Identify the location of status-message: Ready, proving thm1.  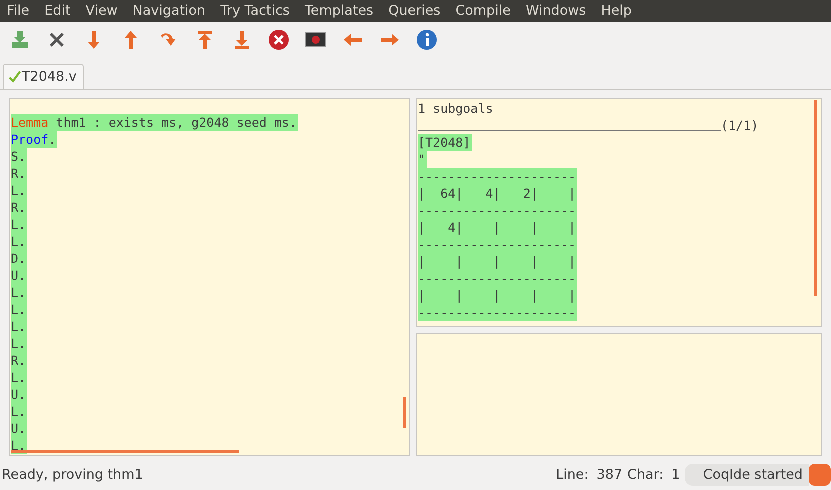
(73, 475).